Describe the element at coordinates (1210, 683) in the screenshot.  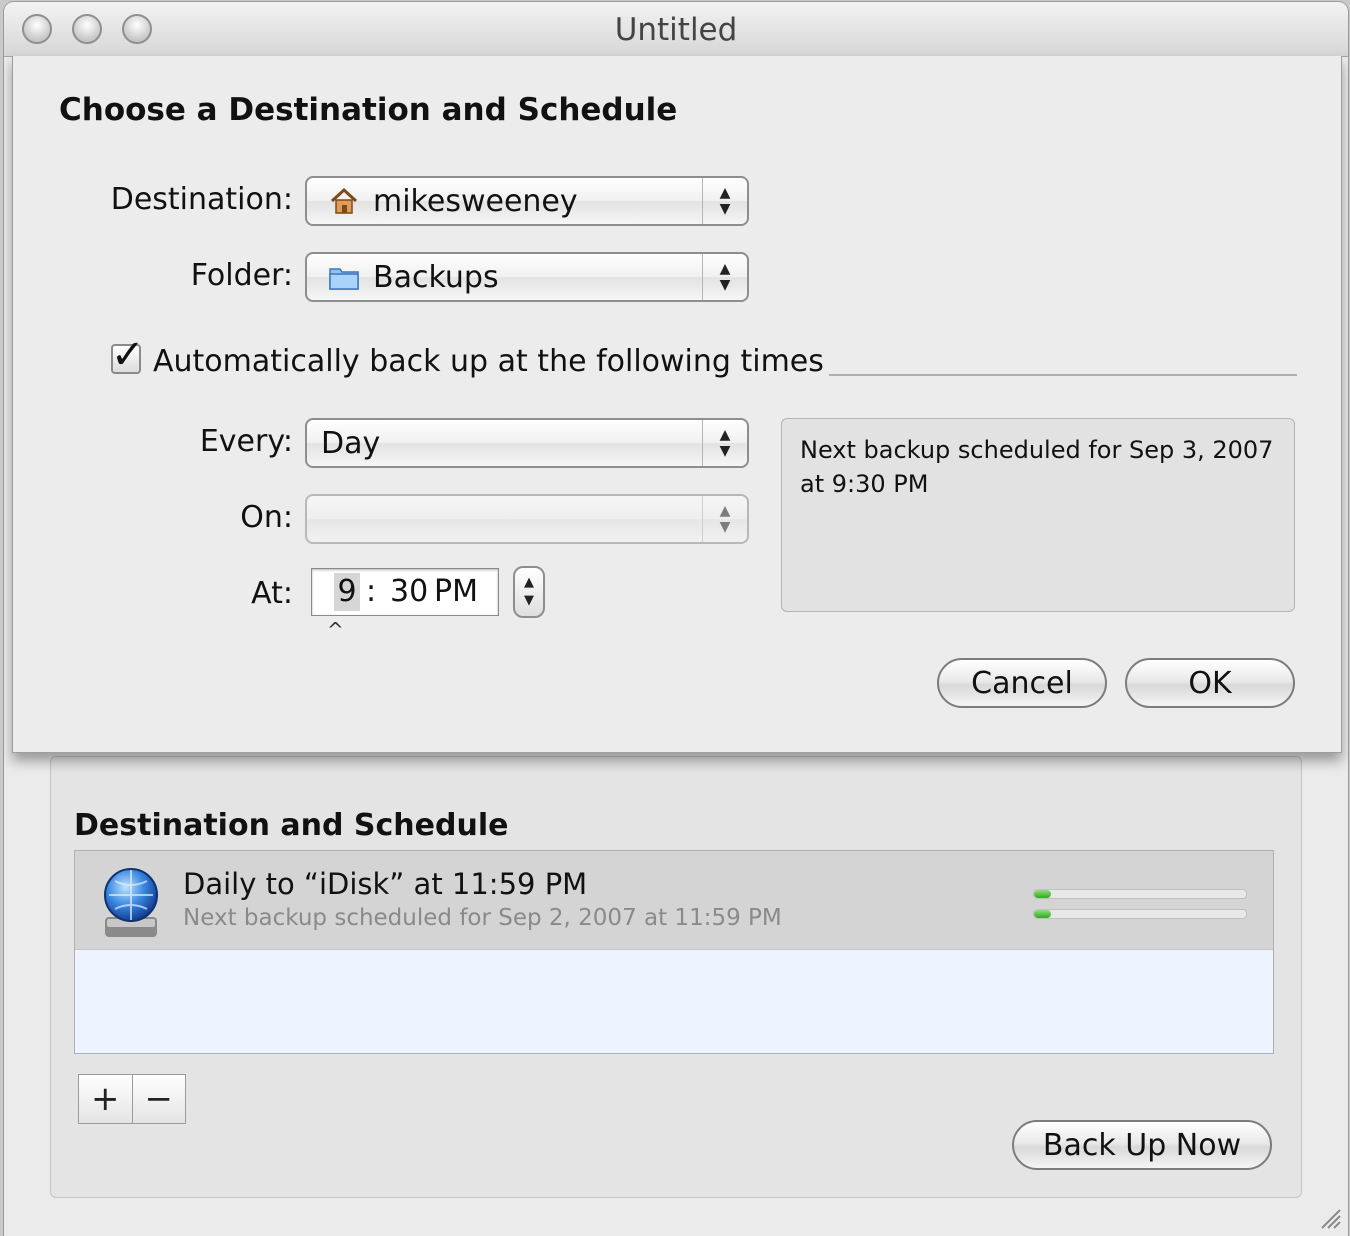
I see `ok-button: OK` at that location.